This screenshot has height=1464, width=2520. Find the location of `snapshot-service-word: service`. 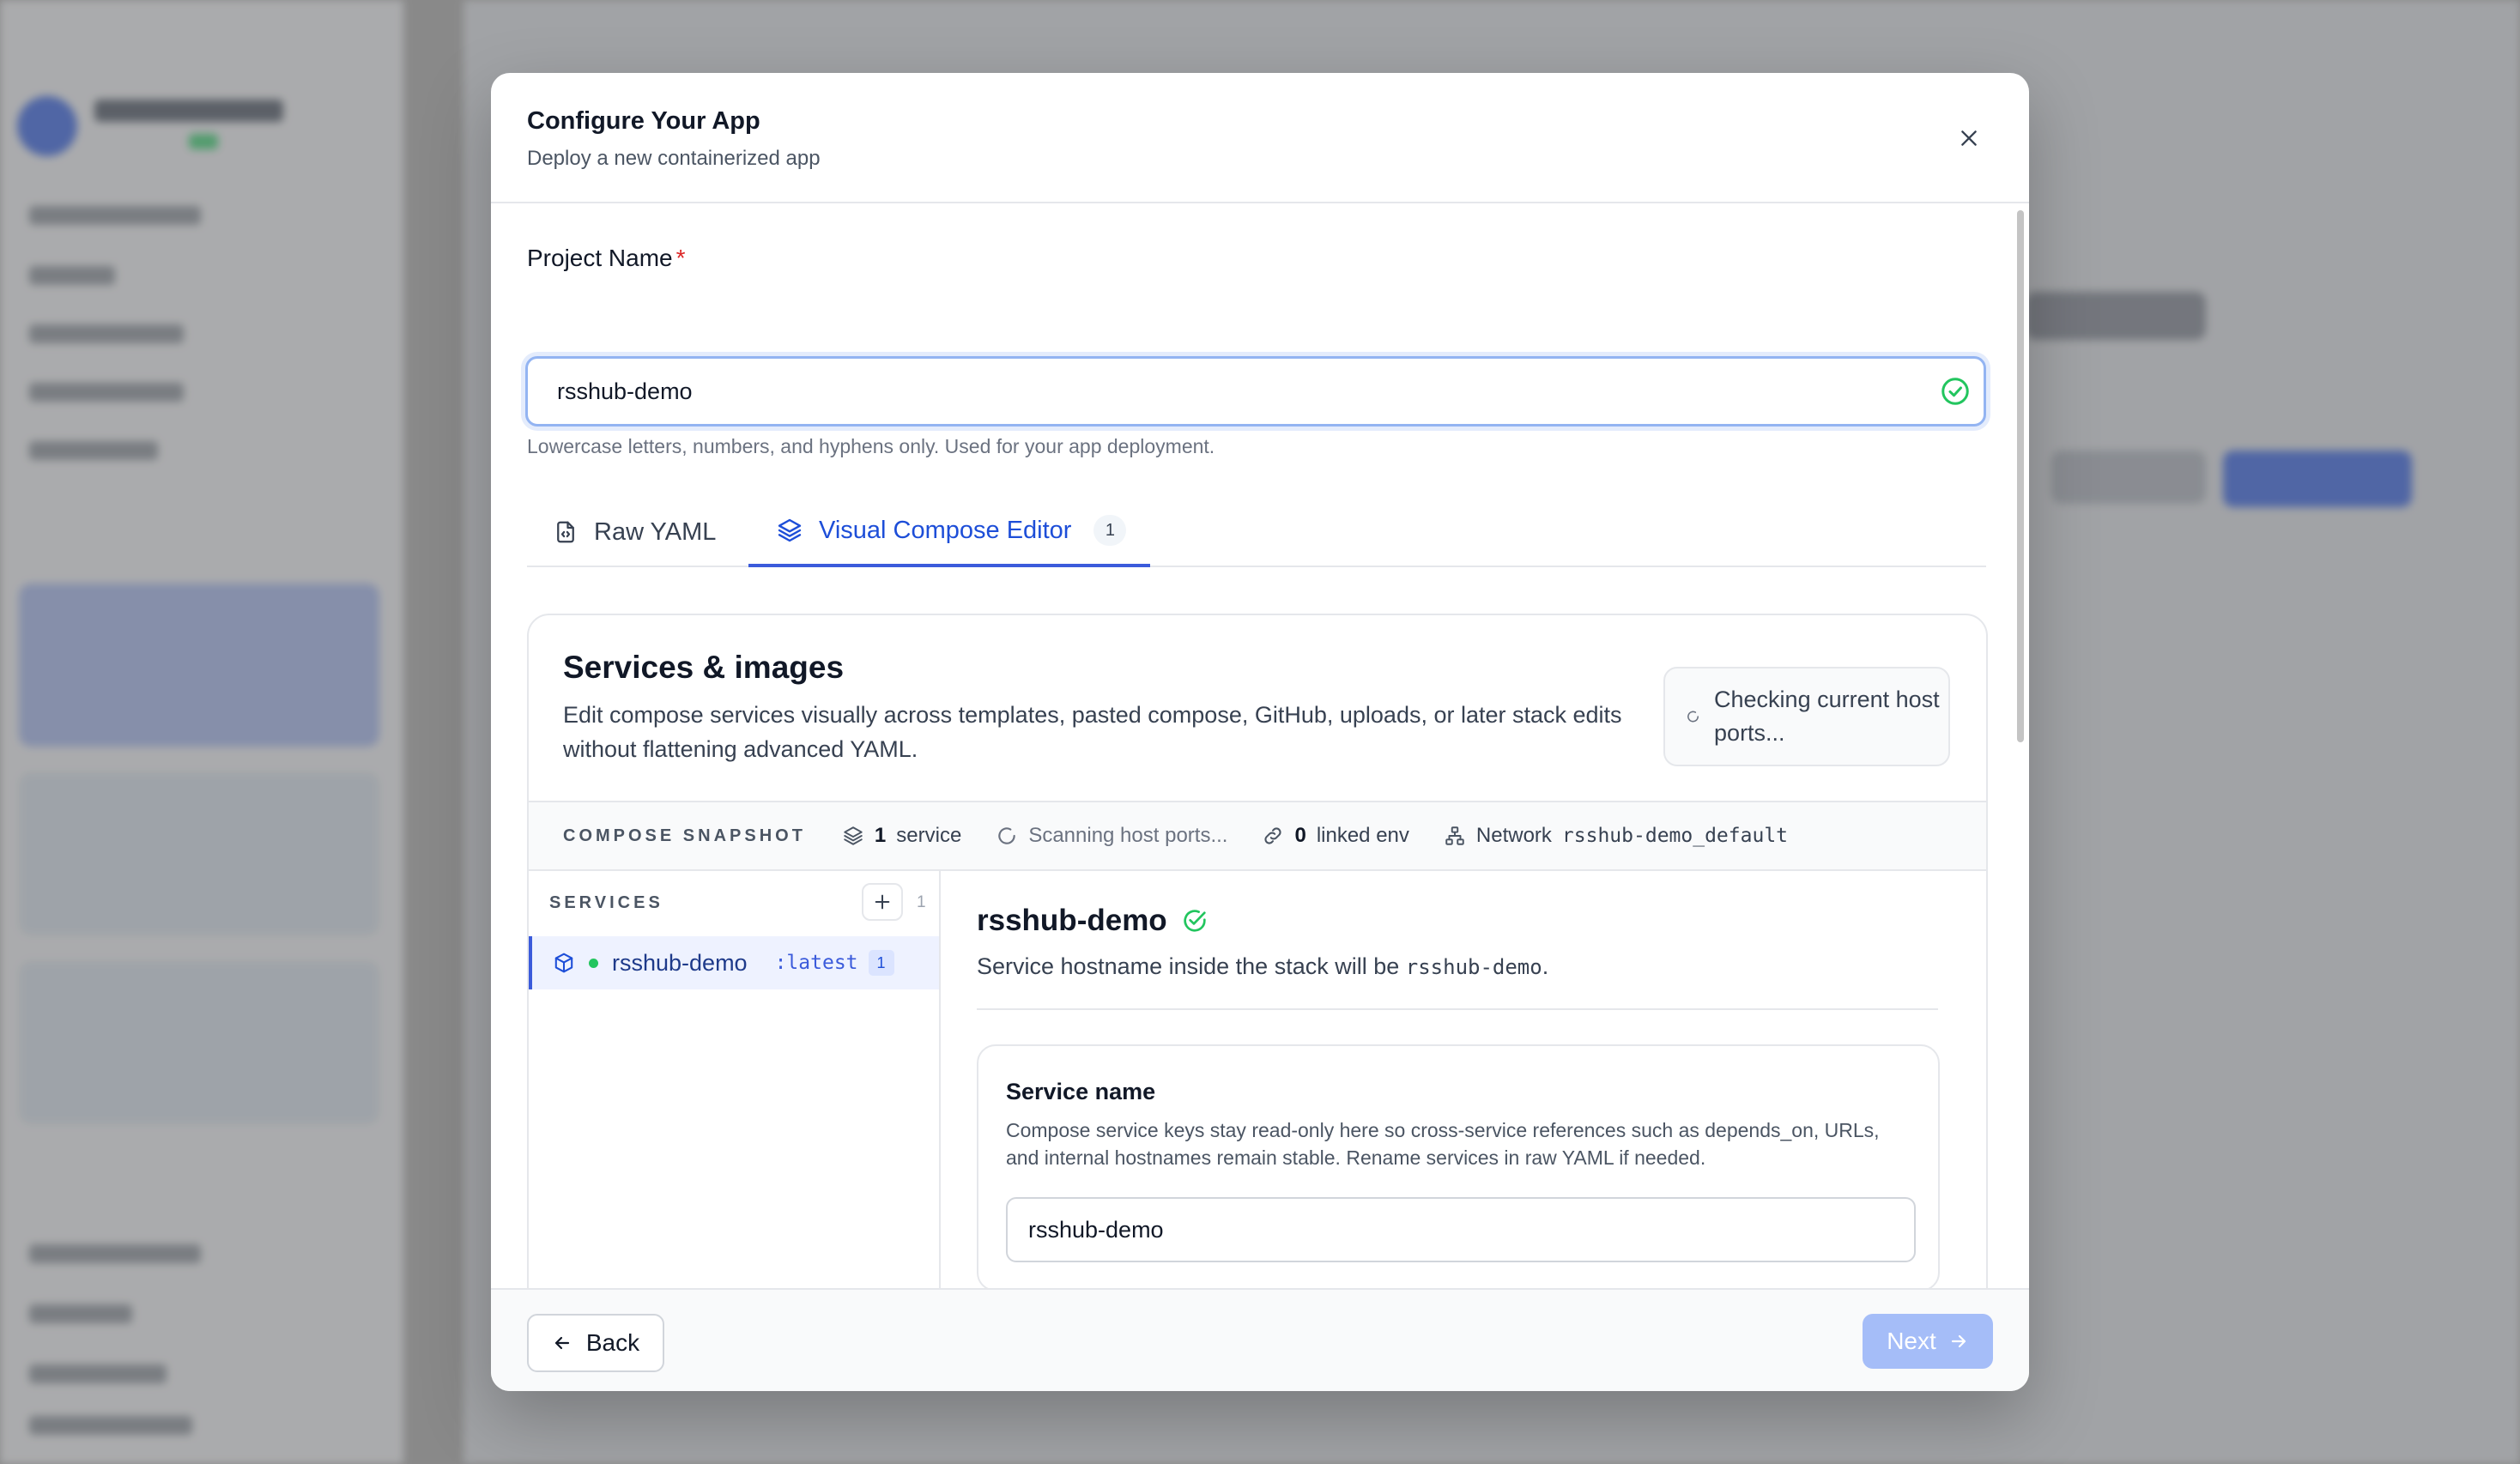

snapshot-service-word: service is located at coordinates (929, 835).